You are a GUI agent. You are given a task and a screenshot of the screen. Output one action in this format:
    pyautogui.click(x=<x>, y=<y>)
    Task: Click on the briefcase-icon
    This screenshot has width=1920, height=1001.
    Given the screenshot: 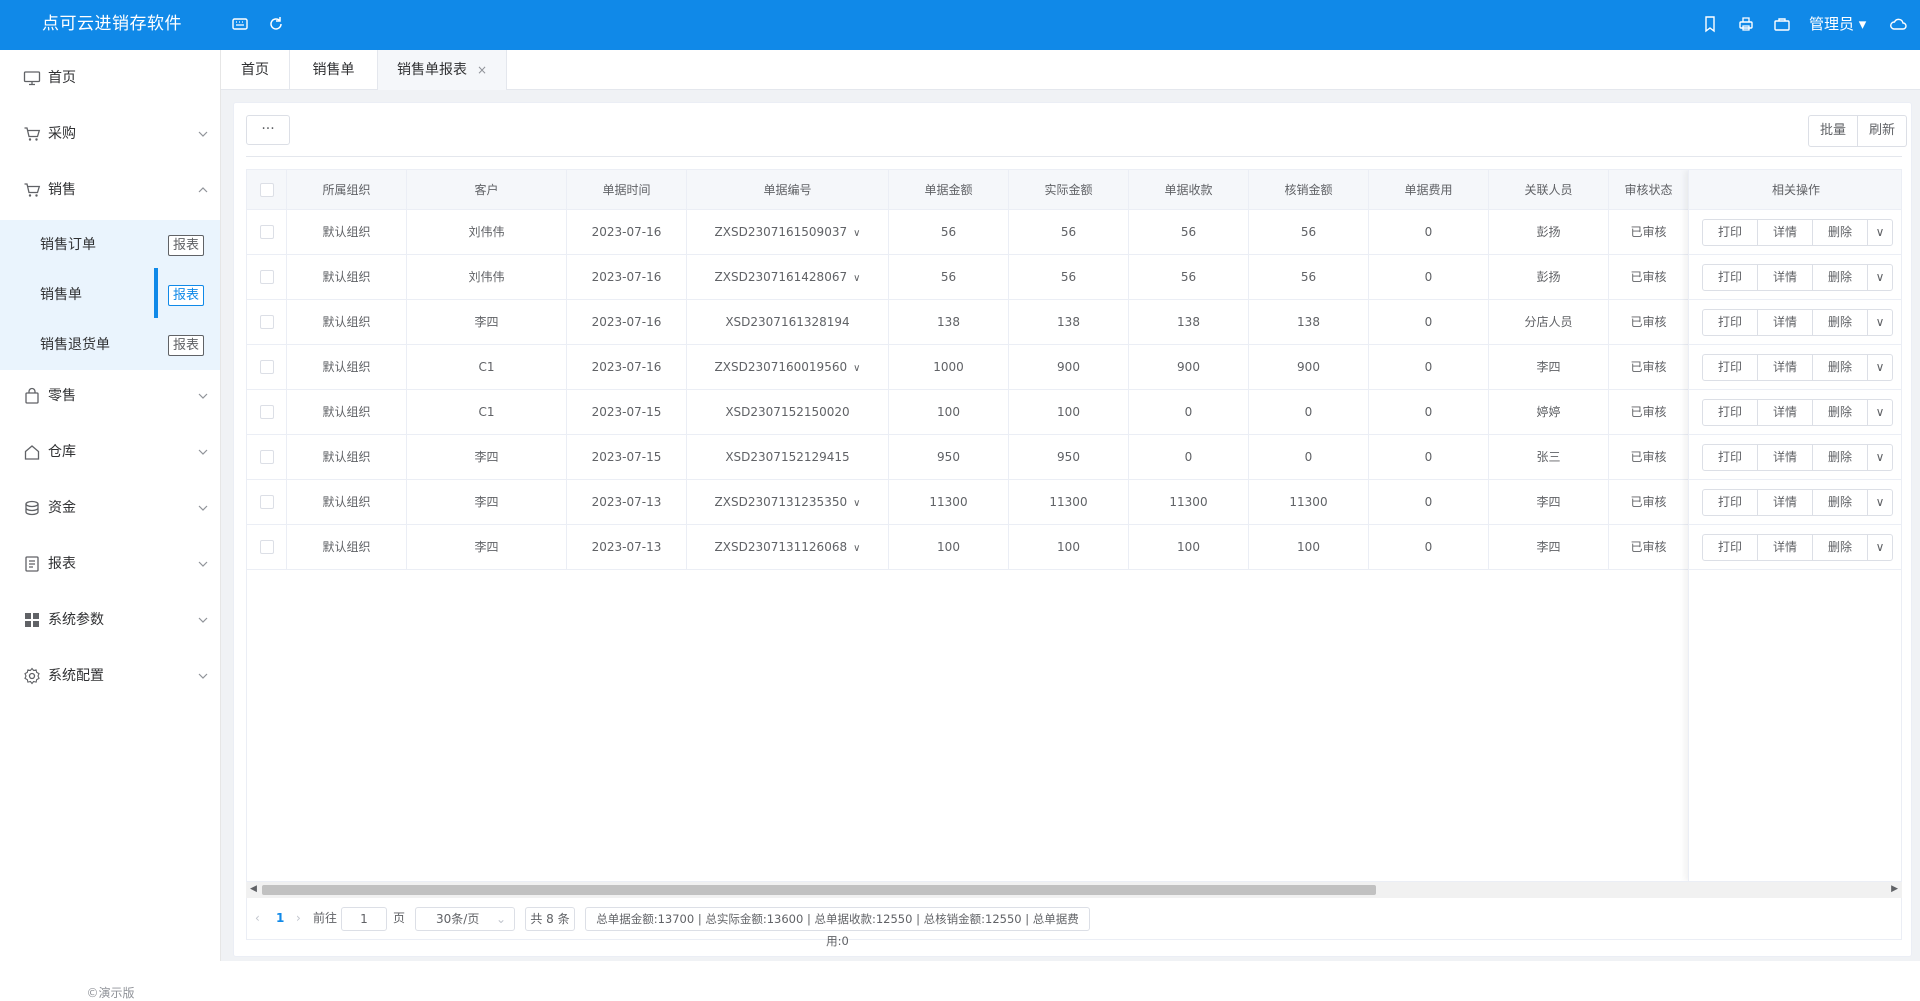 What is the action you would take?
    pyautogui.click(x=1782, y=24)
    